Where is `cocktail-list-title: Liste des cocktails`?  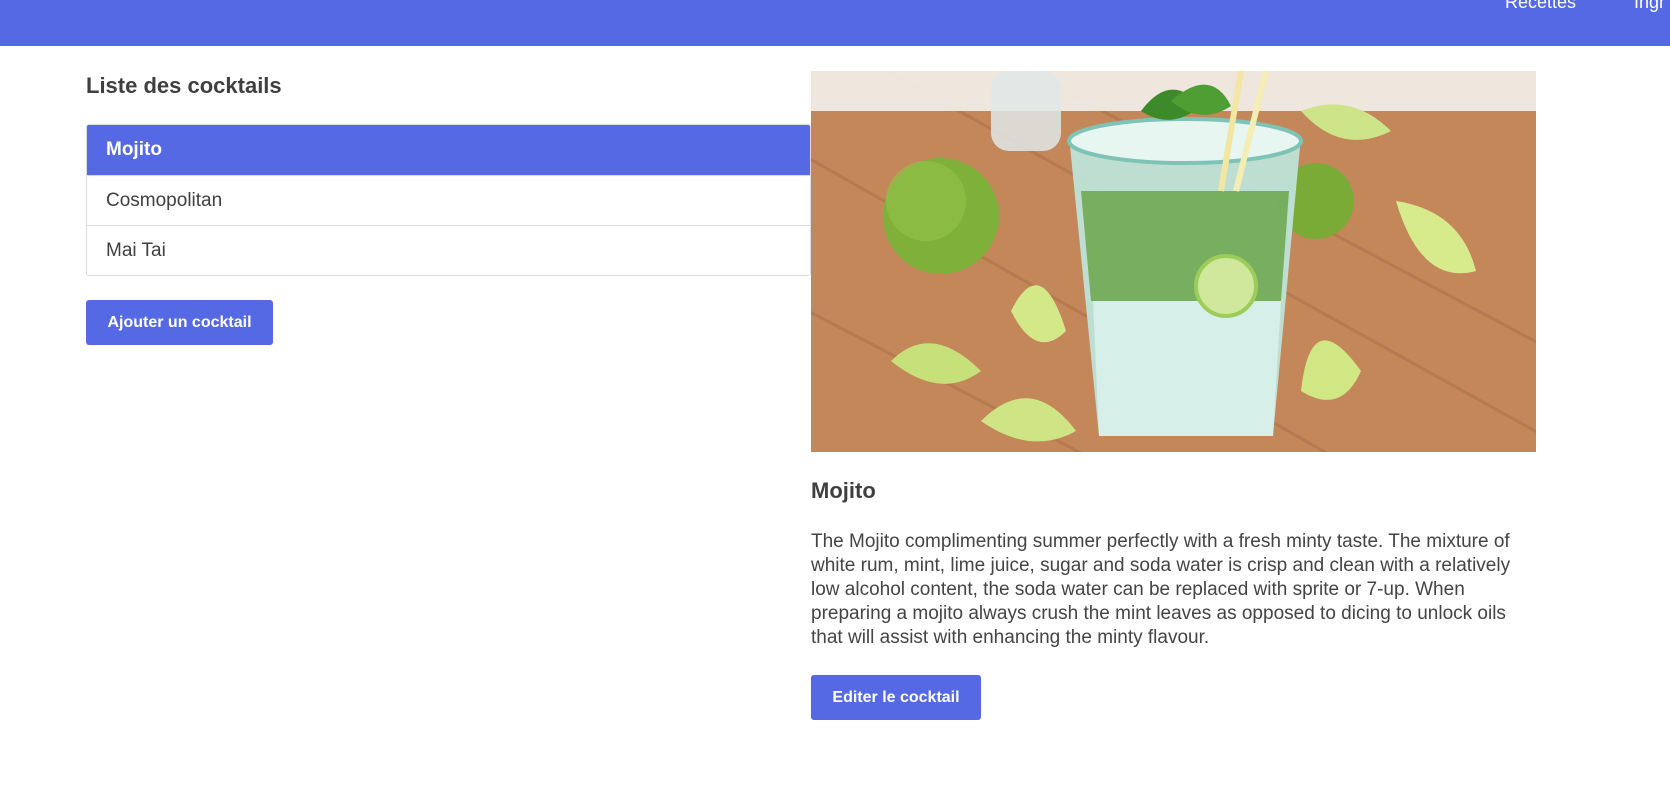 cocktail-list-title: Liste des cocktails is located at coordinates (184, 85).